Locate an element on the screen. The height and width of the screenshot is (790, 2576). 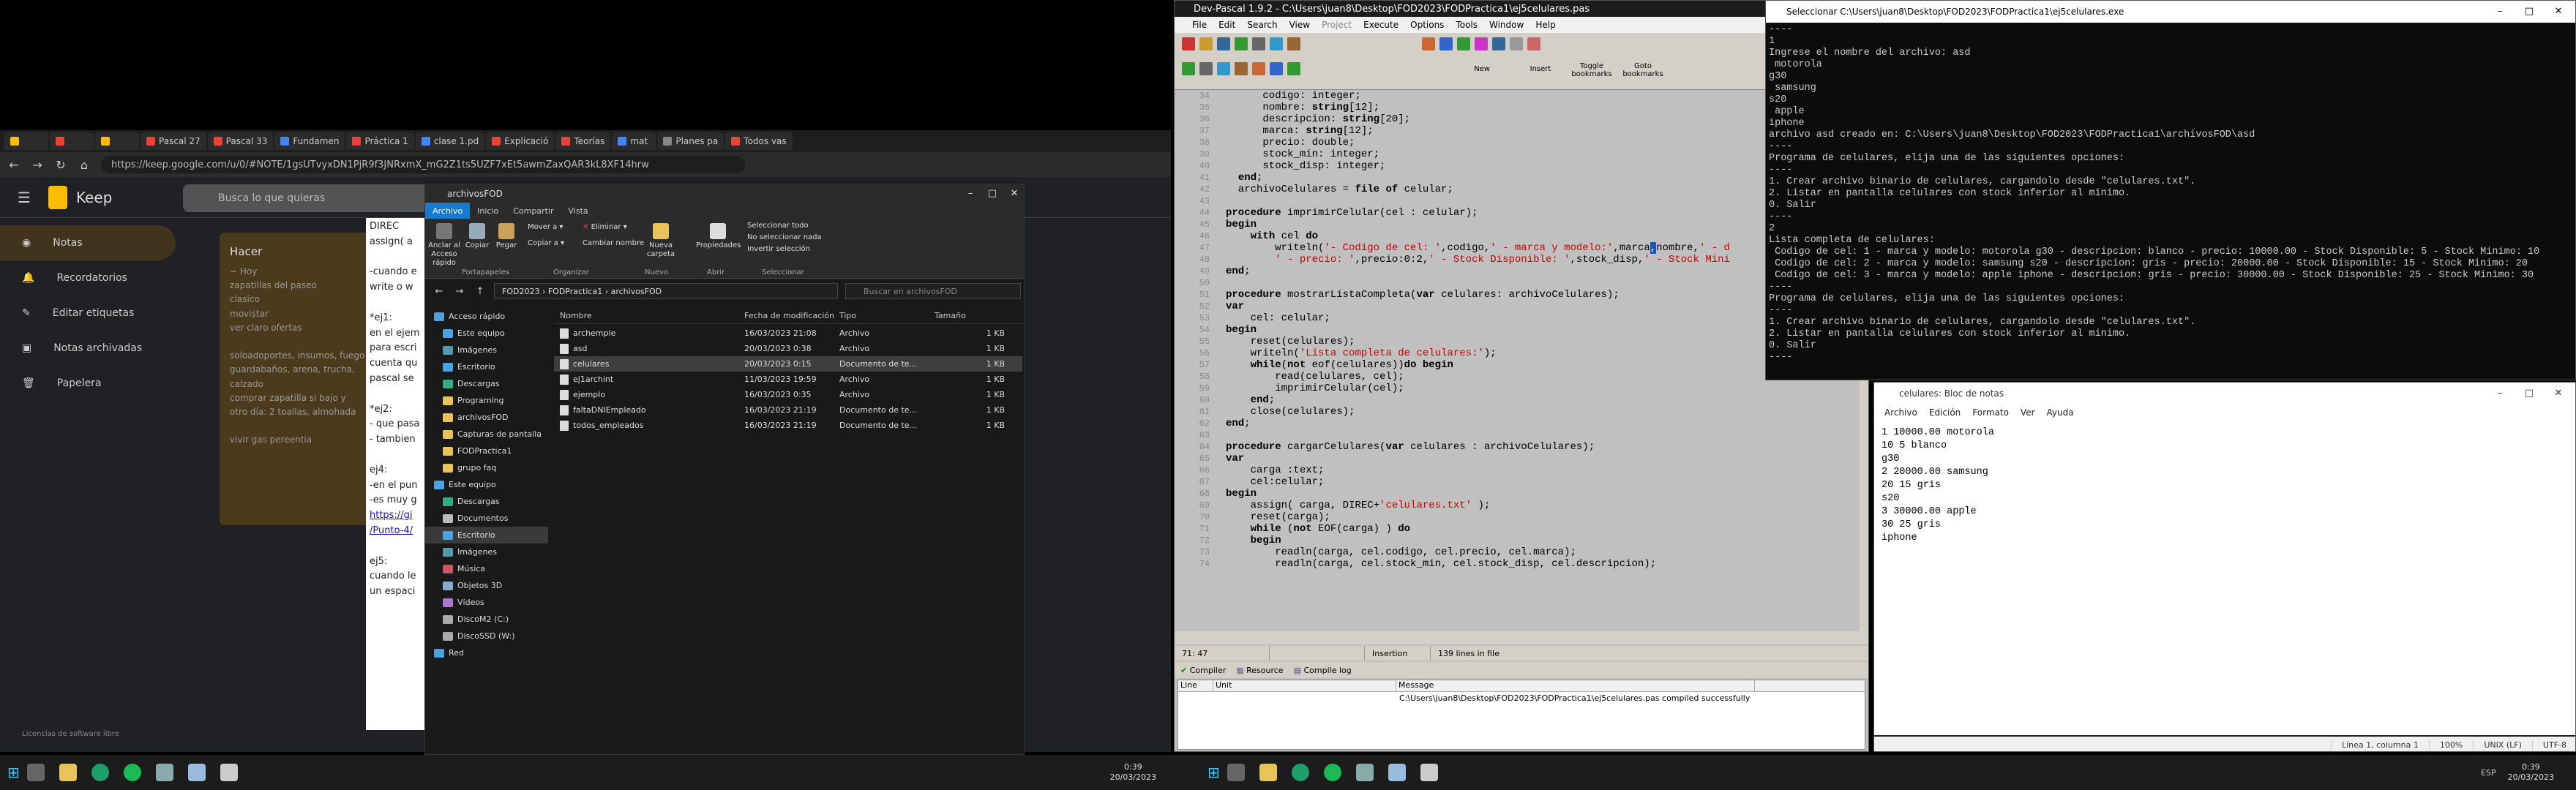
nav-pane-item: Documentos is located at coordinates (486, 518).